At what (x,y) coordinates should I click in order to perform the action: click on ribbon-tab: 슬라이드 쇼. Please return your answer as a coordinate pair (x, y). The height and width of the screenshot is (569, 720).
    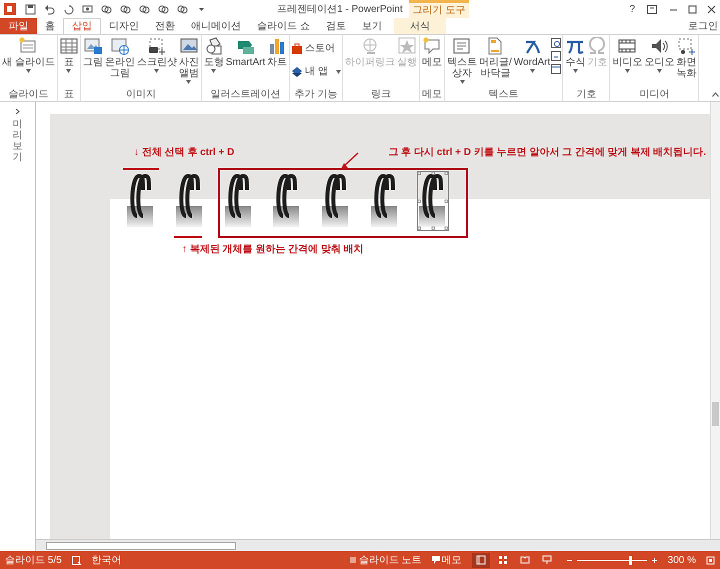
    Looking at the image, I should click on (283, 26).